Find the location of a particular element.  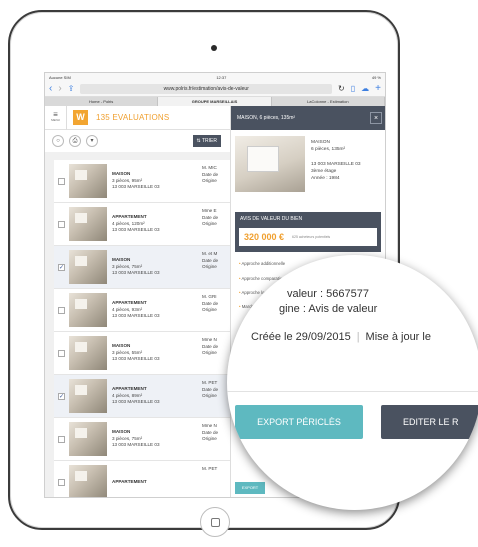

home-icon is located at coordinates (215, 522).